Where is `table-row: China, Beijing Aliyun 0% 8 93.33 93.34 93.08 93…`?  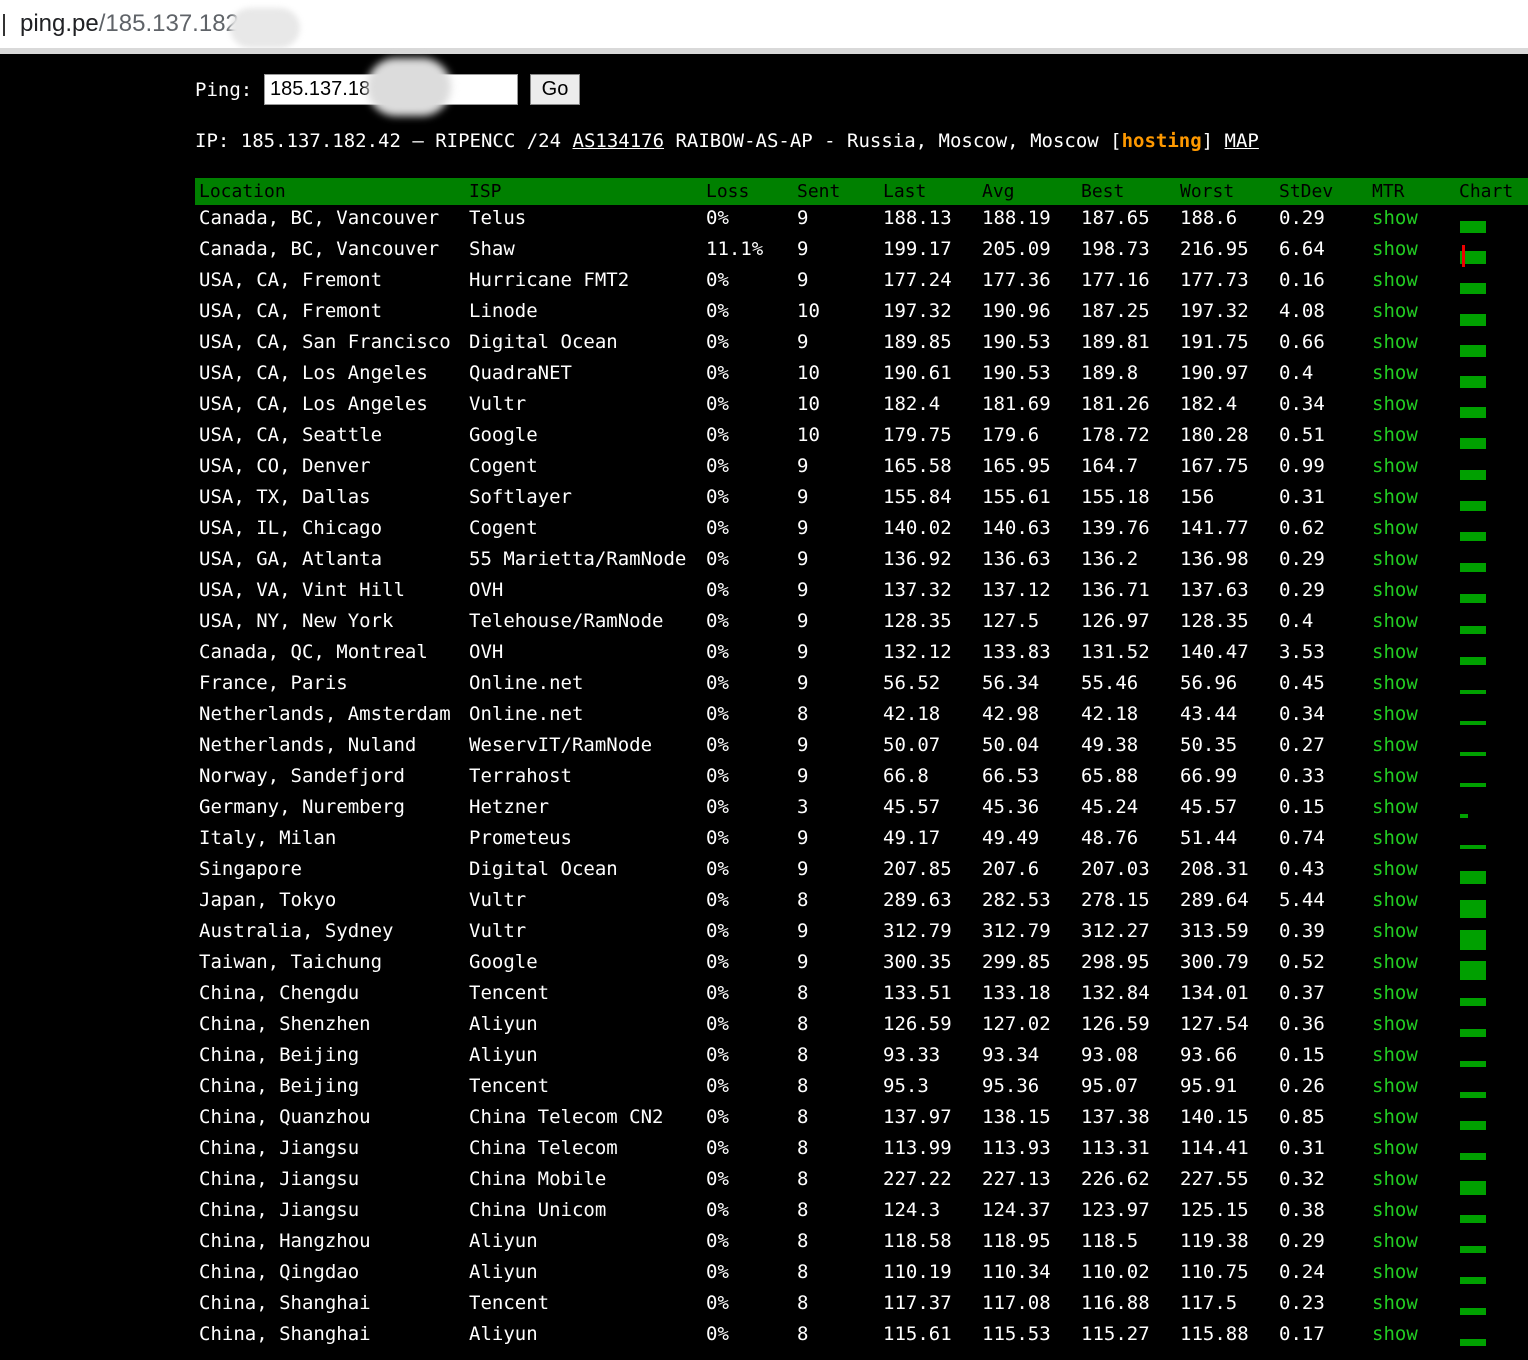 table-row: China, Beijing Aliyun 0% 8 93.33 93.34 93.08 93… is located at coordinates (861, 1057).